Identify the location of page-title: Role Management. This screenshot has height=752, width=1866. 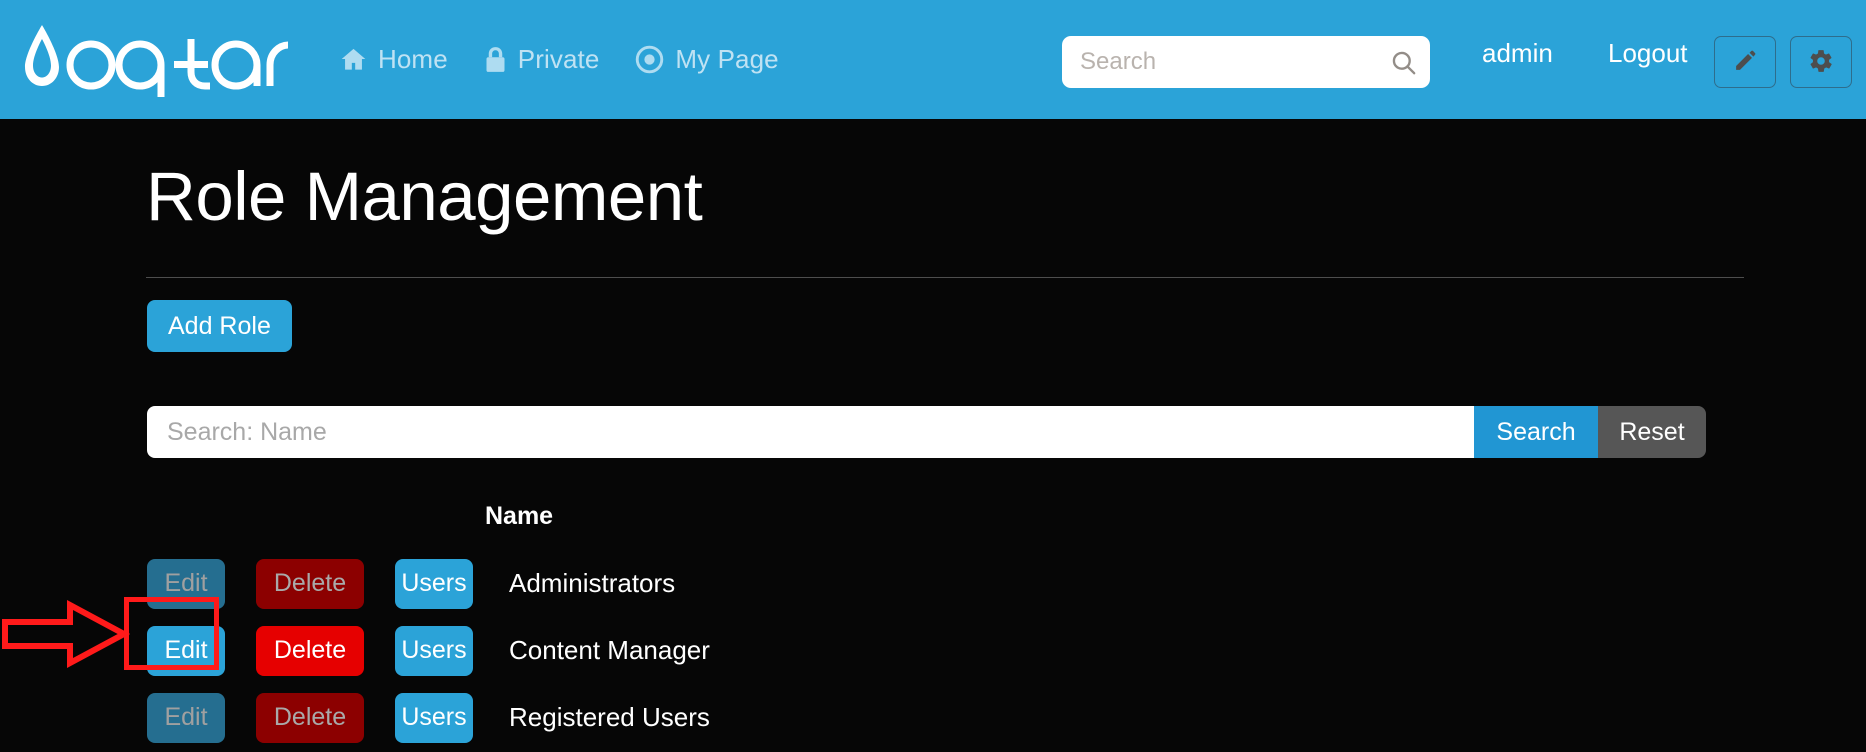
(424, 196).